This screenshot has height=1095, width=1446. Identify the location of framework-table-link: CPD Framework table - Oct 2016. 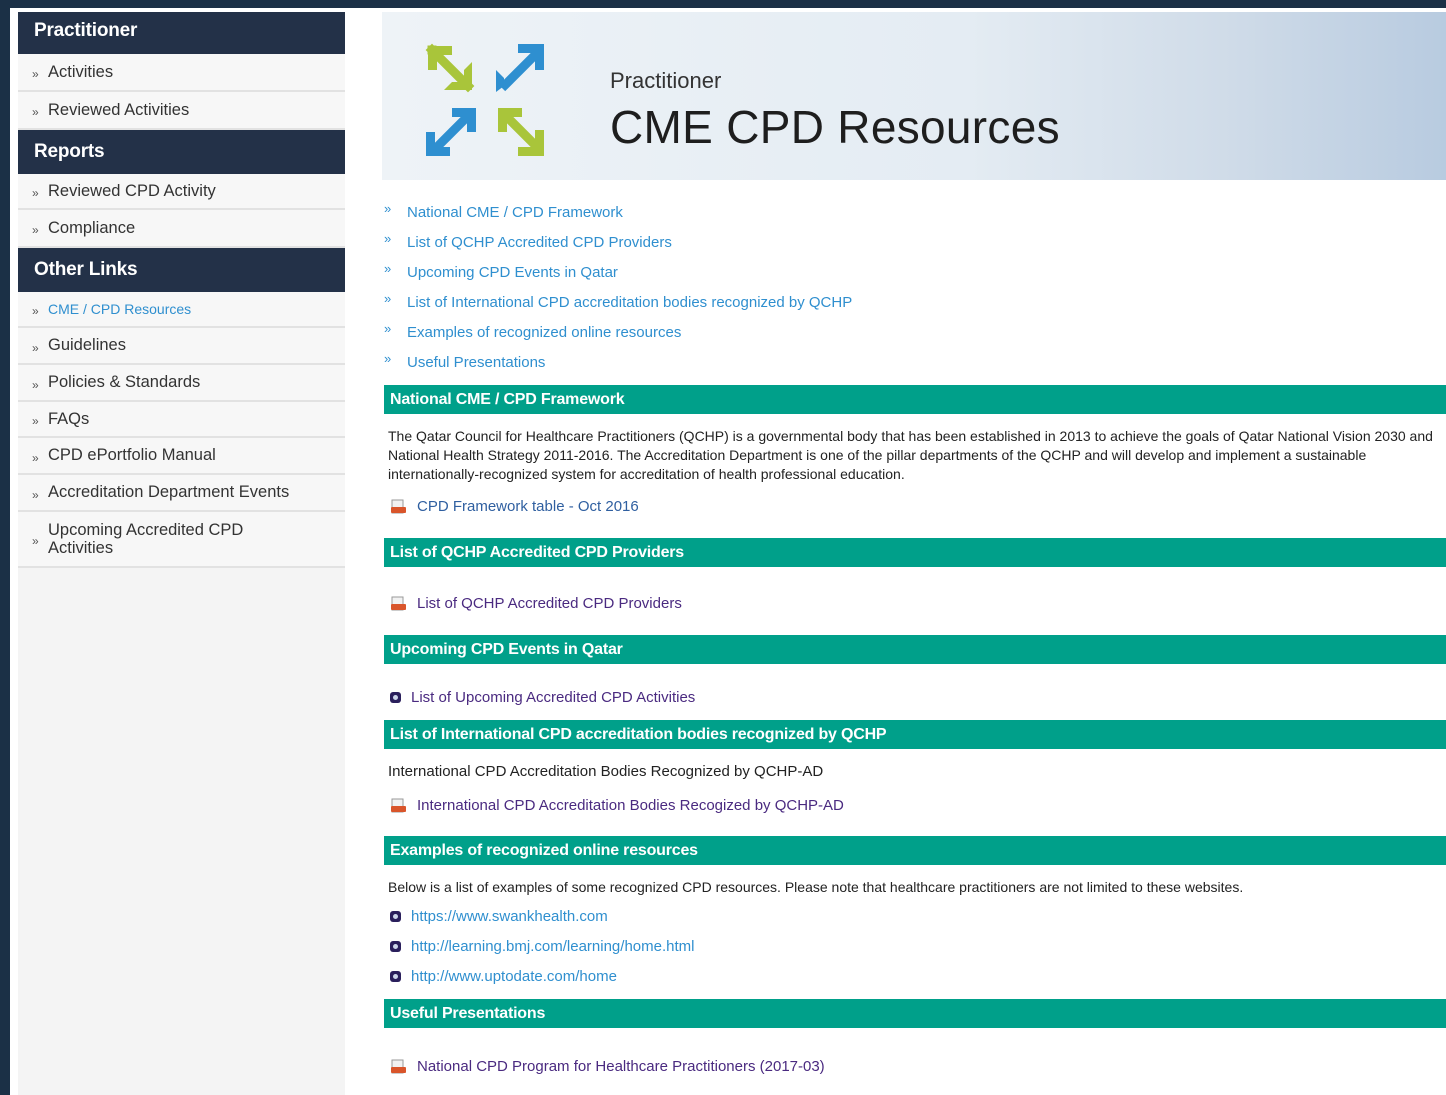
(514, 506).